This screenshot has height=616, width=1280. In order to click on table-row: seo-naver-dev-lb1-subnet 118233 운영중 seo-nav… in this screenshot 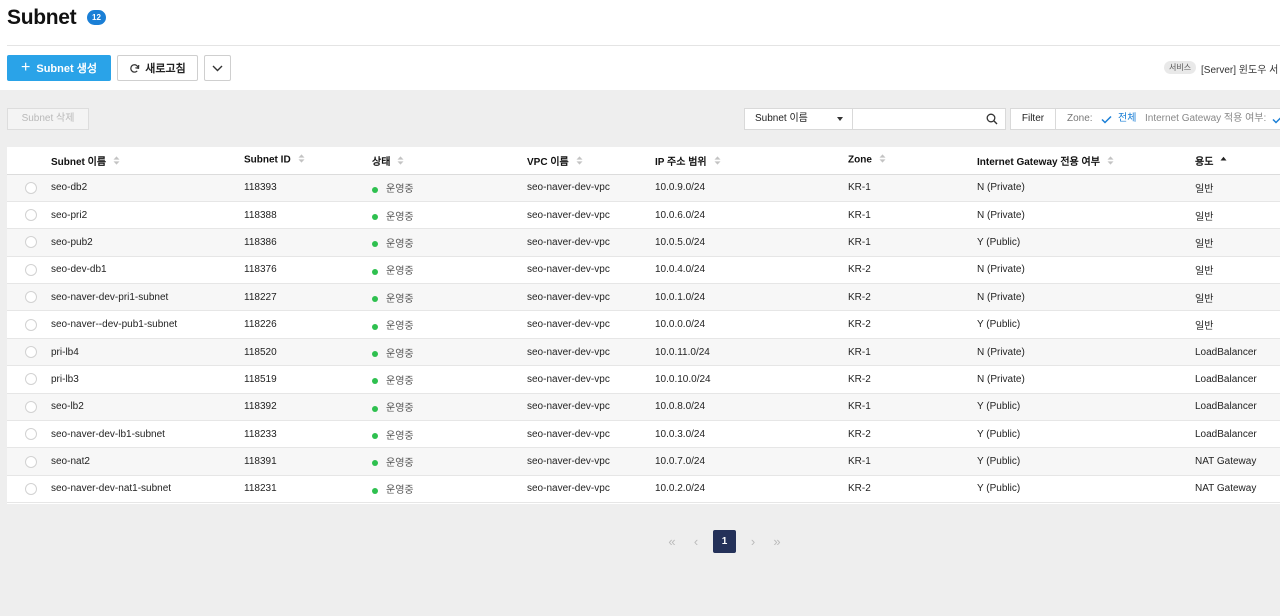, I will do `click(643, 434)`.